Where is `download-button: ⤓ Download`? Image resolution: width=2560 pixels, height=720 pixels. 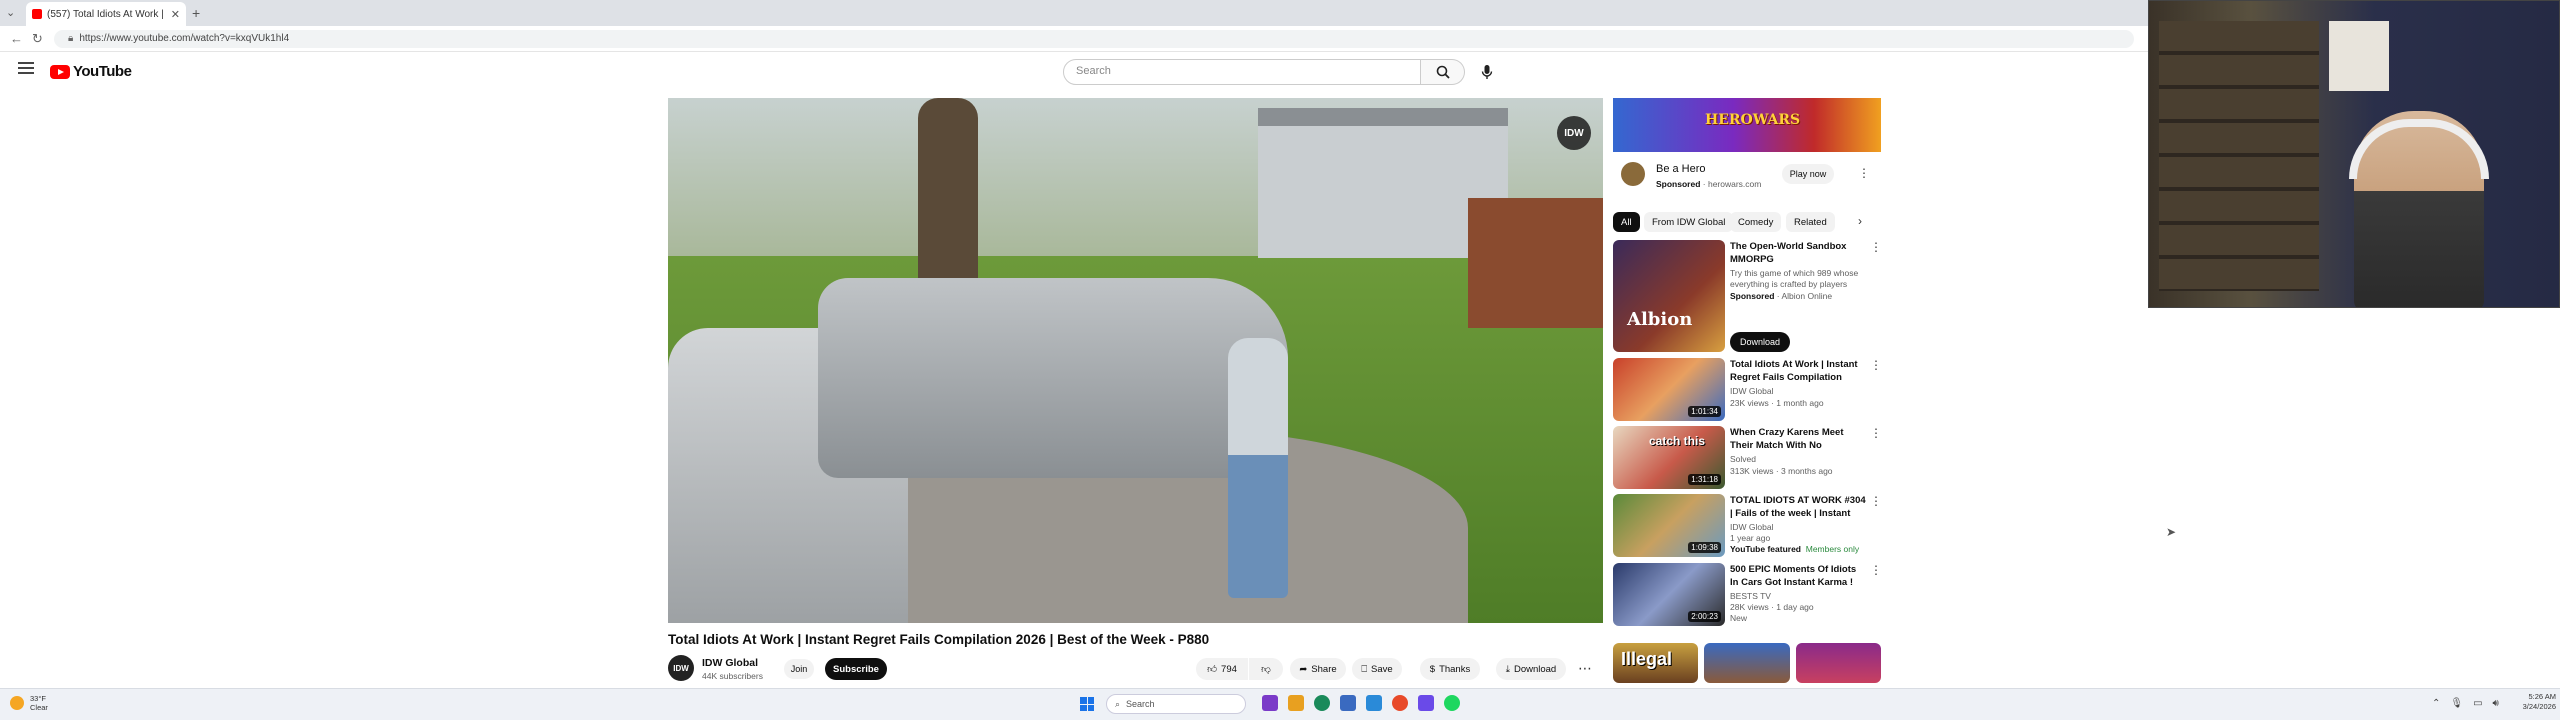 download-button: ⤓ Download is located at coordinates (1531, 669).